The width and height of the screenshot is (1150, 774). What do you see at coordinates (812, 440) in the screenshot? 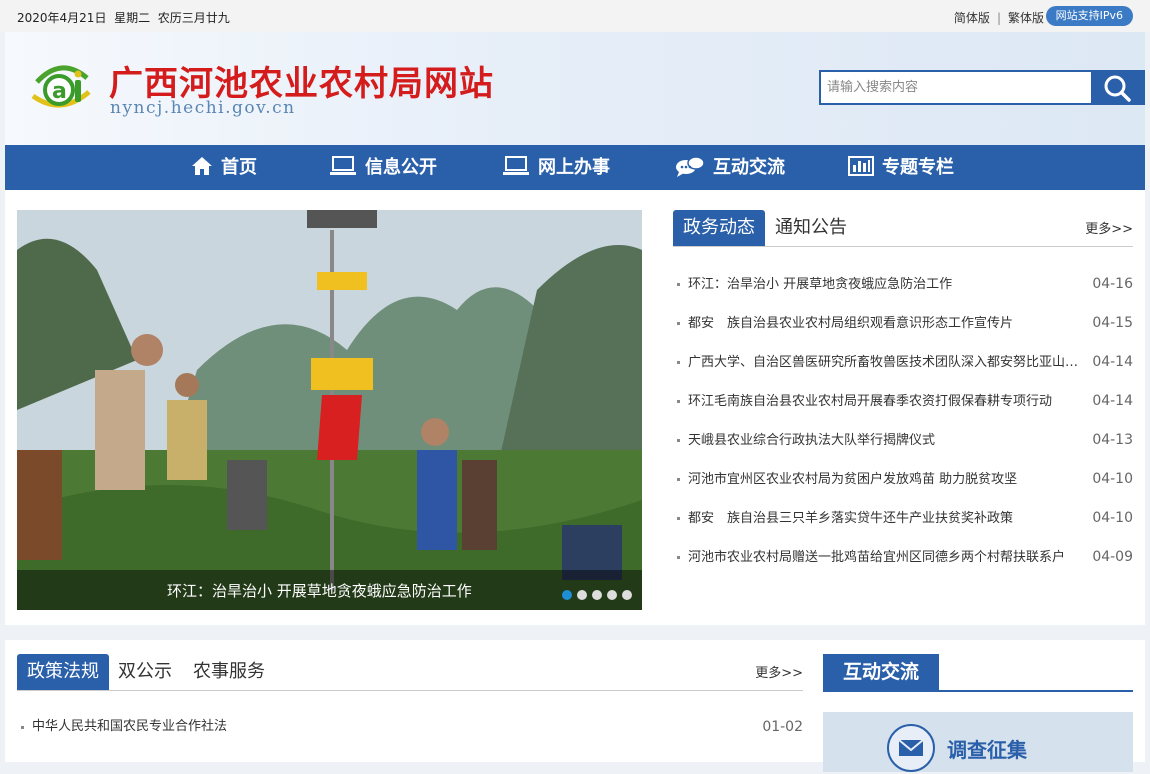
I see `news-title: 天峨县农业综合行政执法大队举行揭牌仪式` at bounding box center [812, 440].